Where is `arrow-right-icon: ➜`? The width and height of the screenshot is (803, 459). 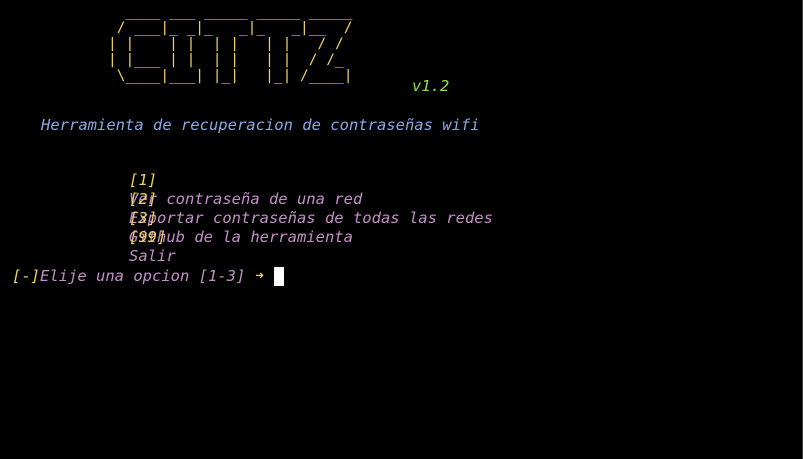
arrow-right-icon: ➜ is located at coordinates (259, 276).